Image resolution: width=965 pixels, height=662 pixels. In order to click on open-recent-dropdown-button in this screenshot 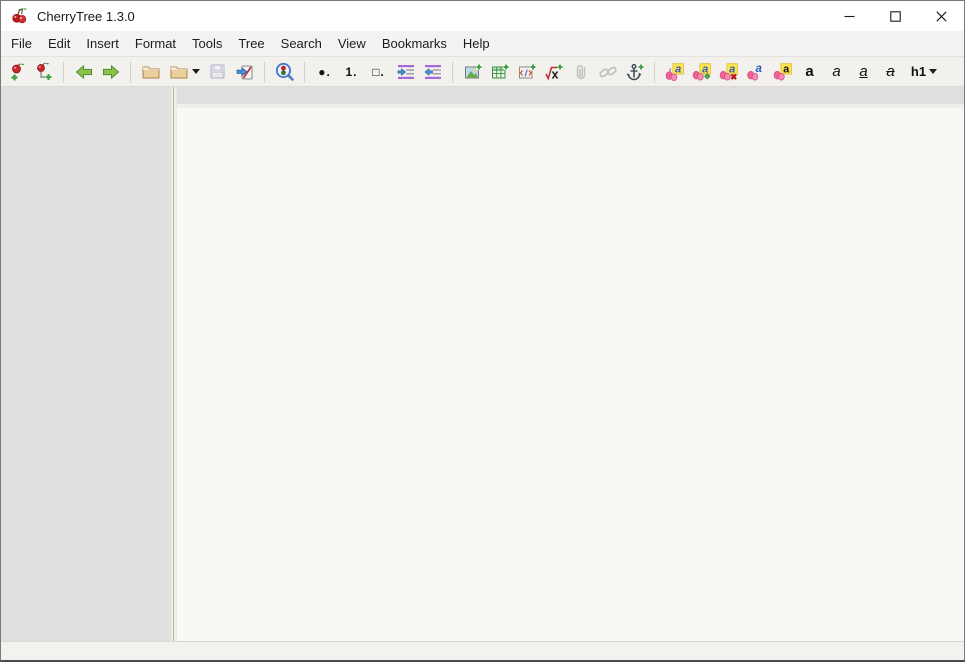, I will do `click(184, 72)`.